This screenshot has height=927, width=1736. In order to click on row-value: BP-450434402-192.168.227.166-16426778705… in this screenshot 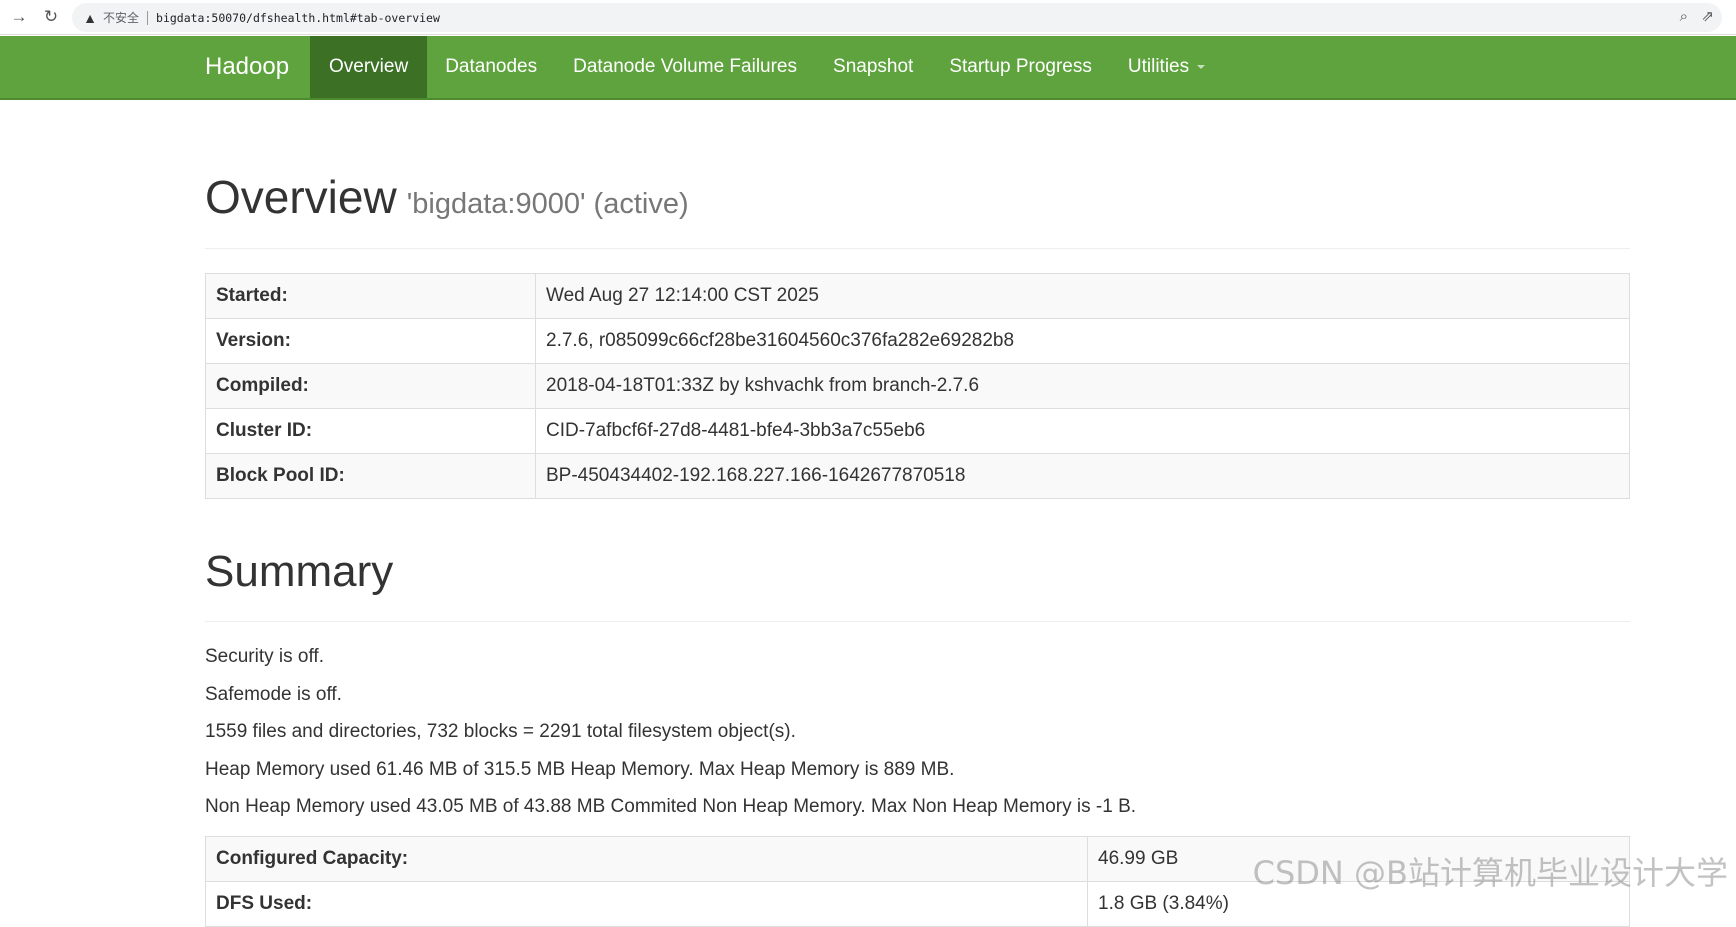, I will do `click(1082, 476)`.